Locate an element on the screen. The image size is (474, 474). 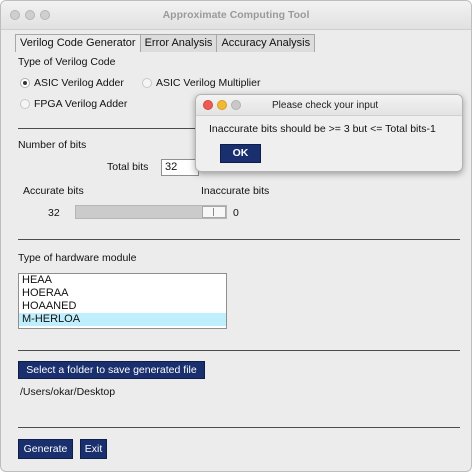
dialog-close-icon is located at coordinates (208, 105).